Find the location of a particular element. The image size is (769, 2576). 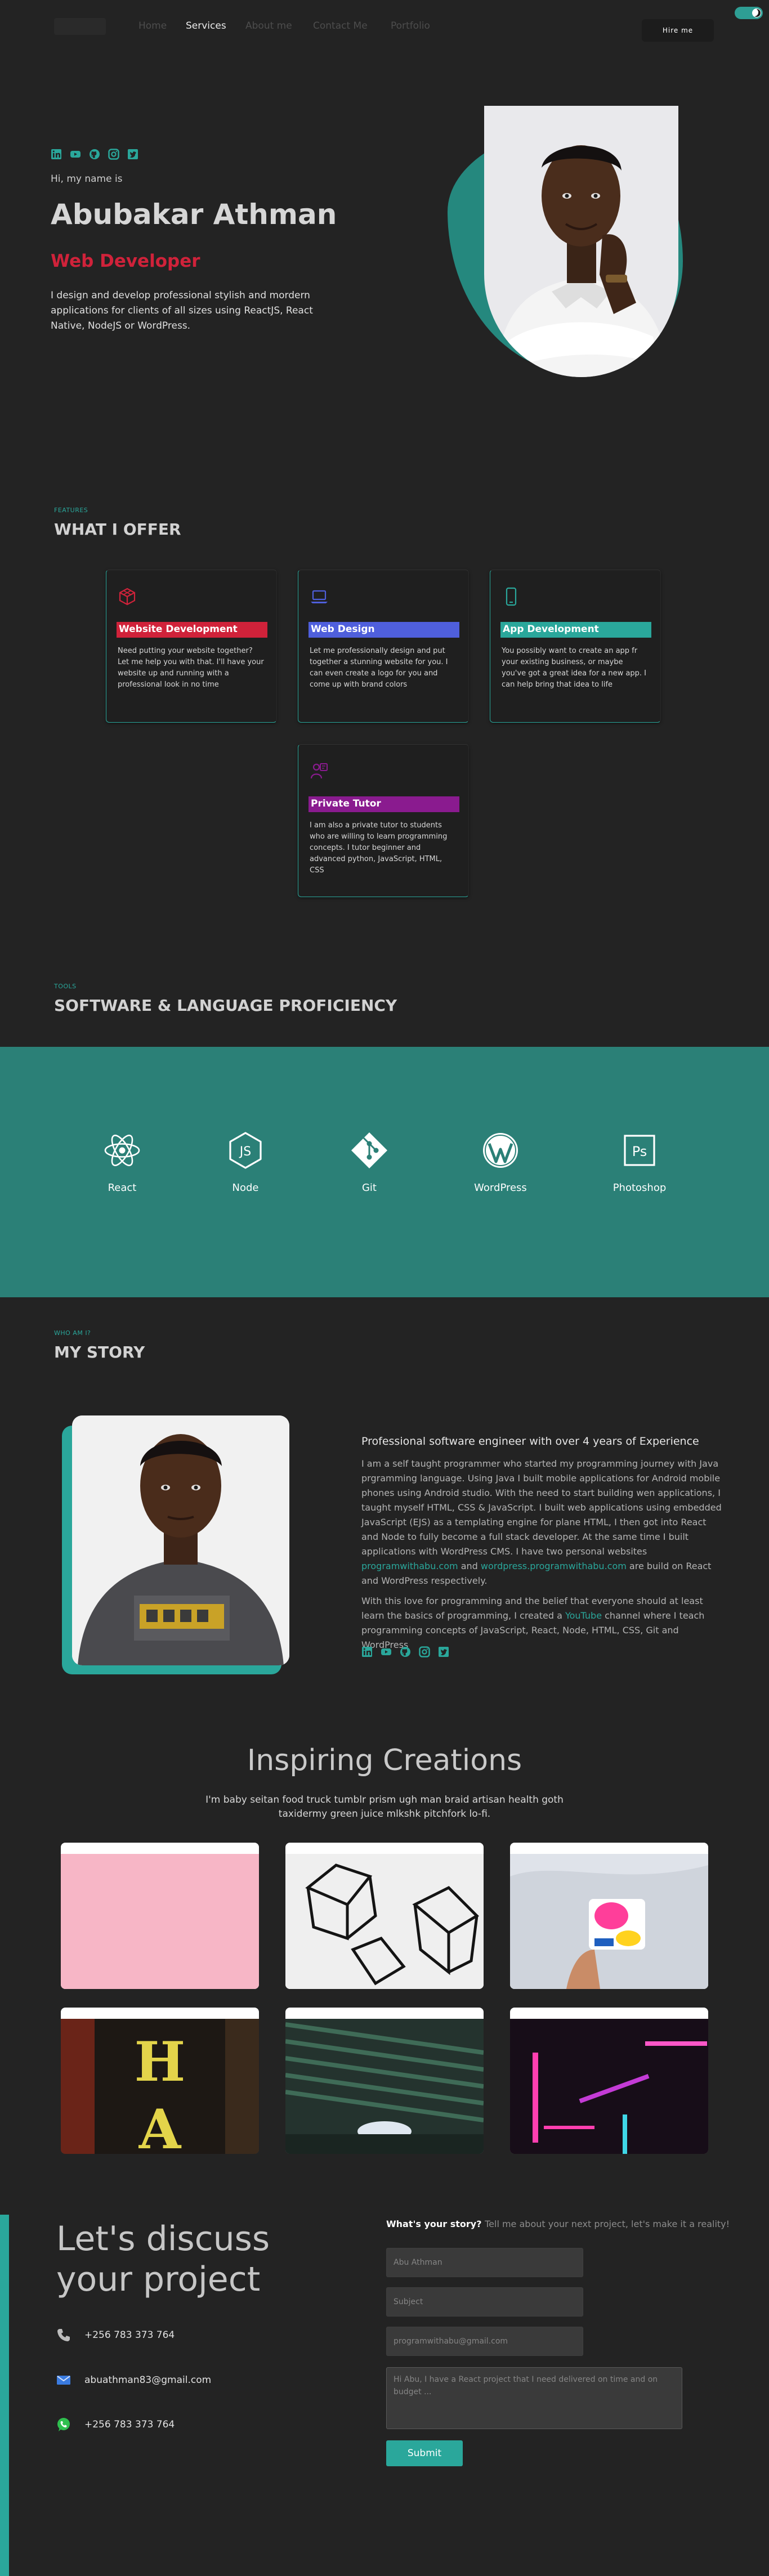

git-icon is located at coordinates (369, 1150).